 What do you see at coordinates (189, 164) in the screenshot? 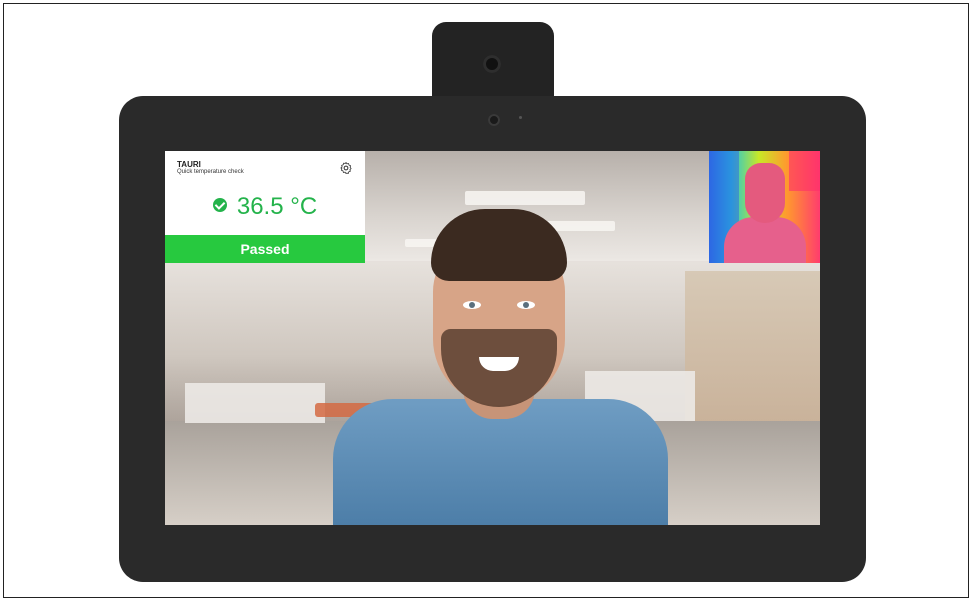
I see `brand-name: TAURI` at bounding box center [189, 164].